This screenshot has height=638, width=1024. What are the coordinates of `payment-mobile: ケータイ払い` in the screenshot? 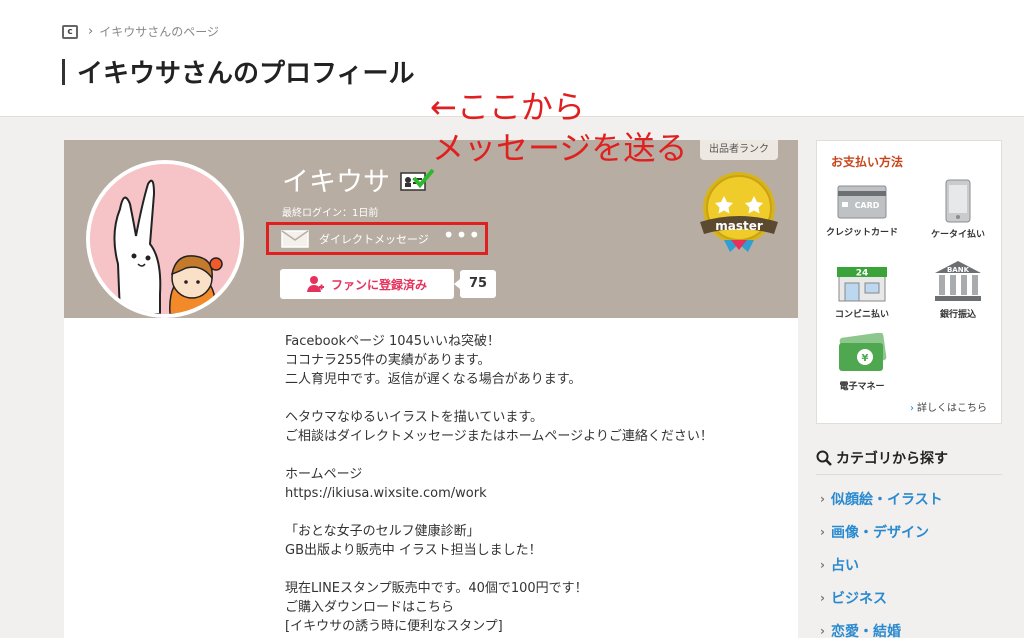 It's located at (958, 209).